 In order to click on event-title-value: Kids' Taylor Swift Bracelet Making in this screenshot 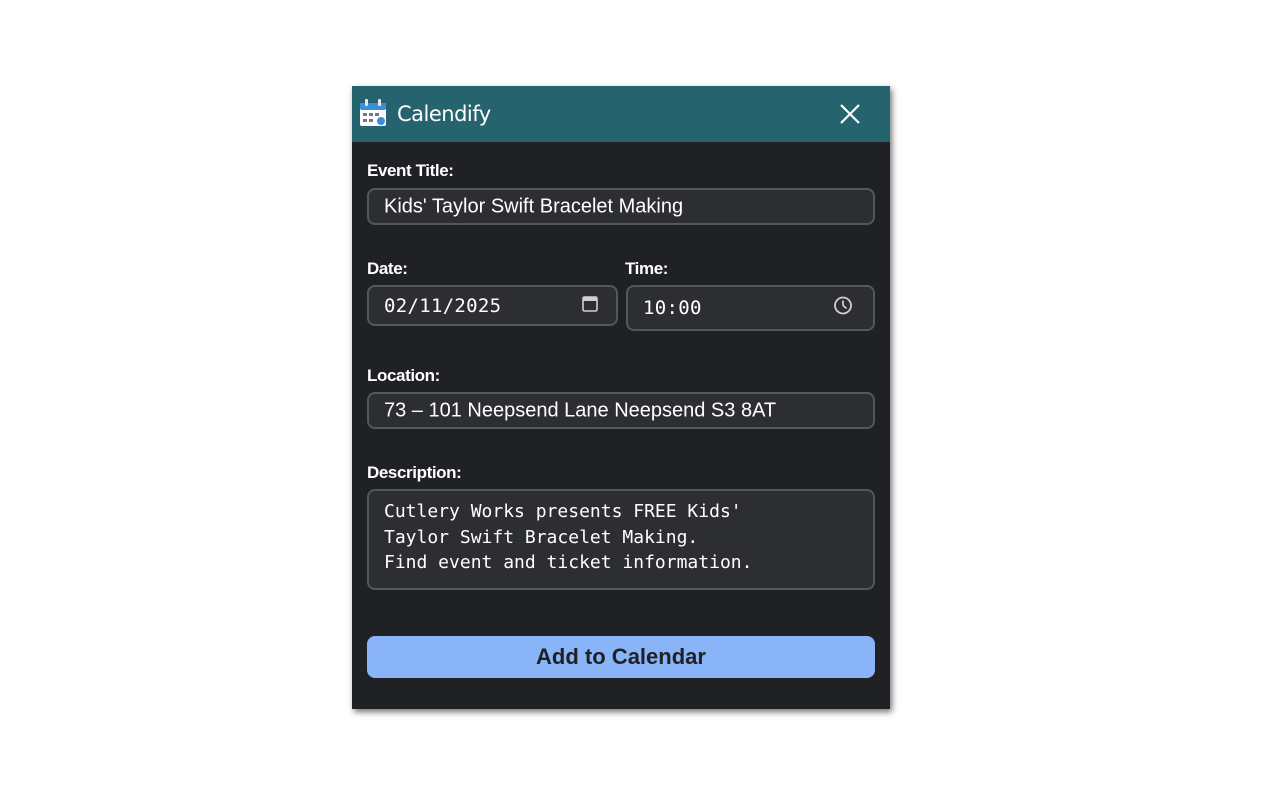, I will do `click(534, 206)`.